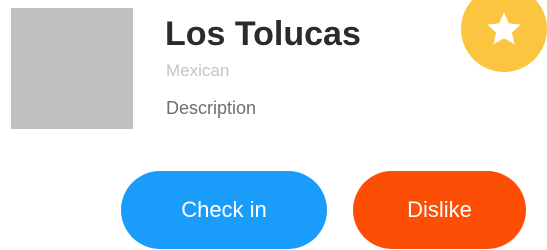 This screenshot has height=250, width=547. I want to click on check-in-label: Check in, so click(224, 209).